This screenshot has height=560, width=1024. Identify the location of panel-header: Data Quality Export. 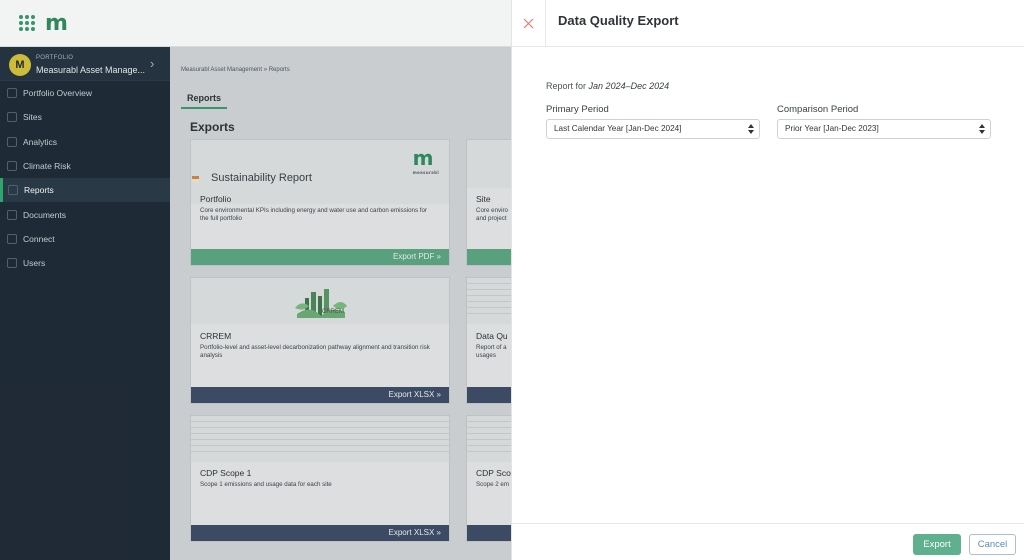
(768, 23).